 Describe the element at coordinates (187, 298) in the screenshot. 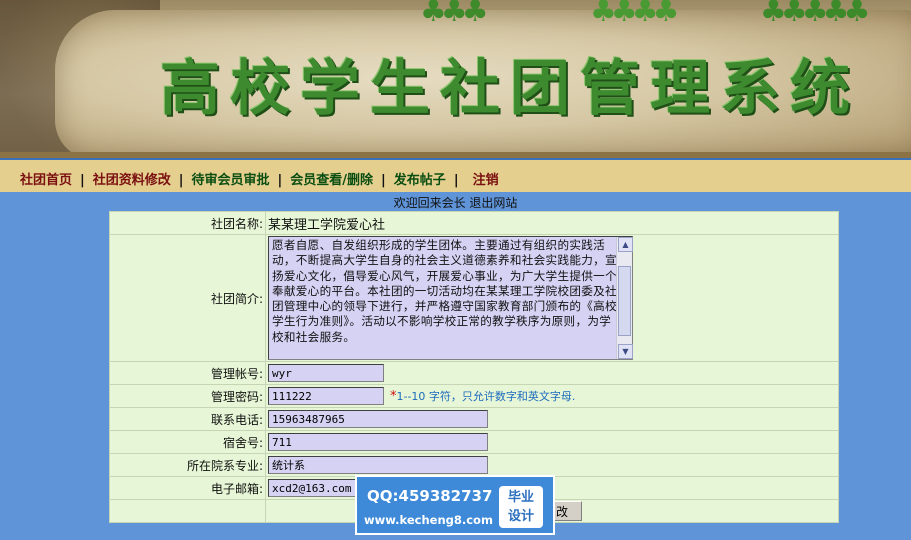

I see `intro-label: 社团简介:` at that location.